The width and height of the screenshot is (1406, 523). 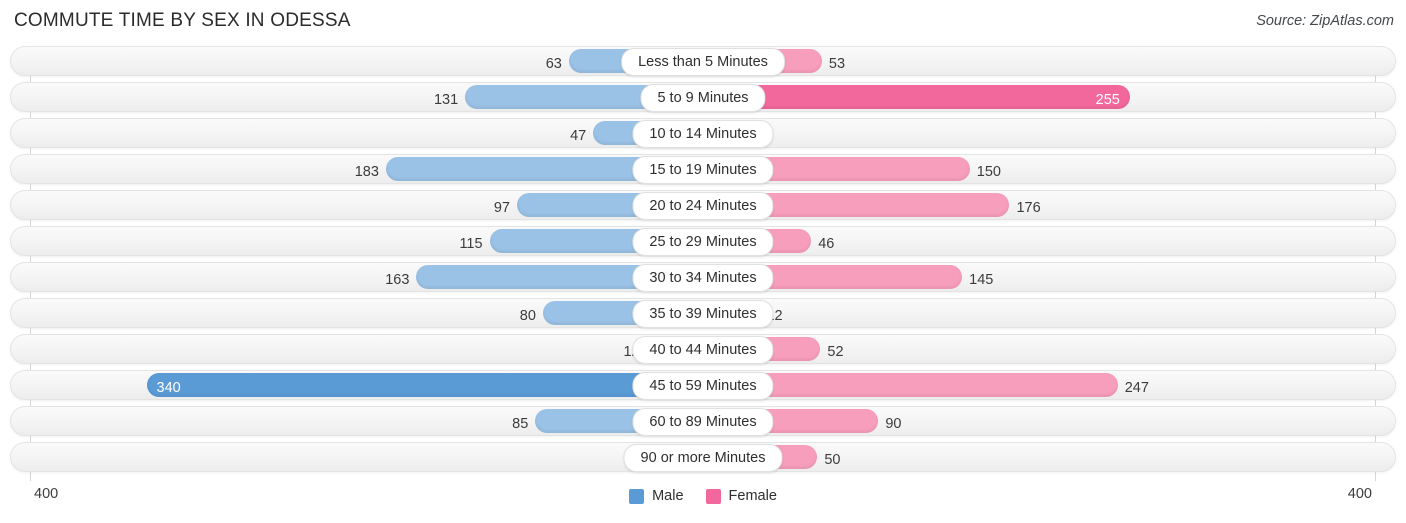 I want to click on male-value-label: 47, so click(x=578, y=136).